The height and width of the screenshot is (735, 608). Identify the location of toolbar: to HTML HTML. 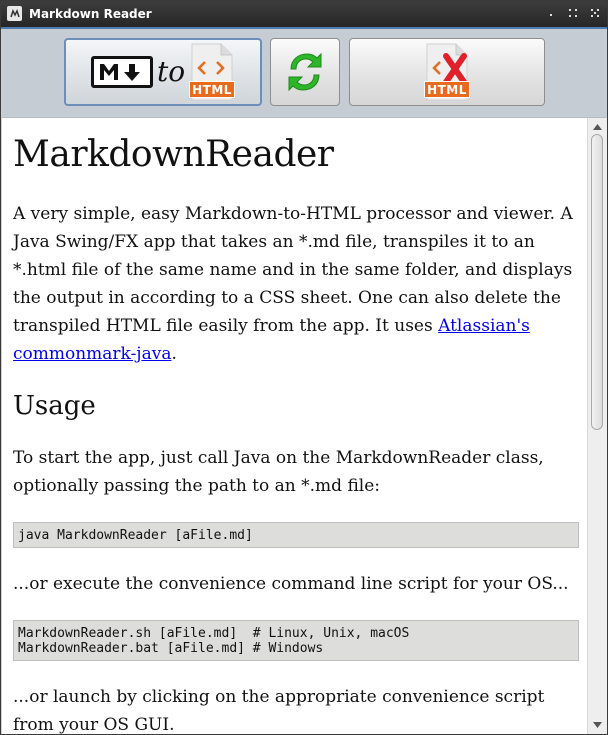
(304, 73).